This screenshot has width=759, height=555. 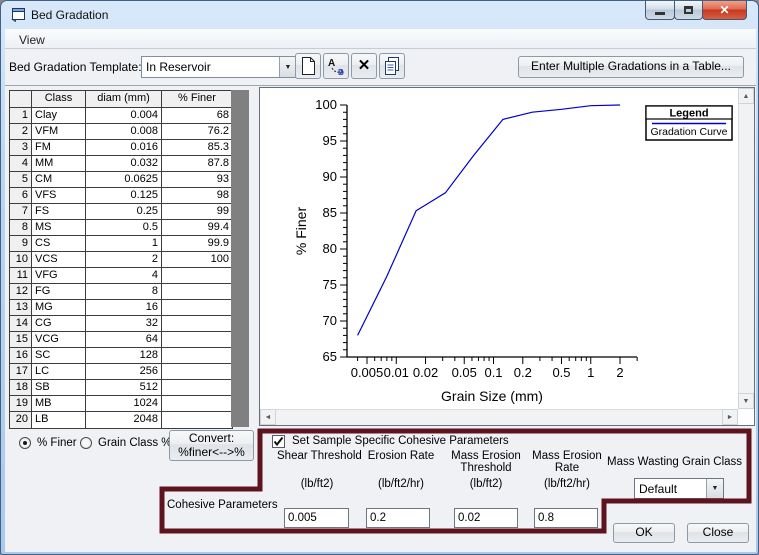 I want to click on svg-text: 0.005, so click(x=367, y=372).